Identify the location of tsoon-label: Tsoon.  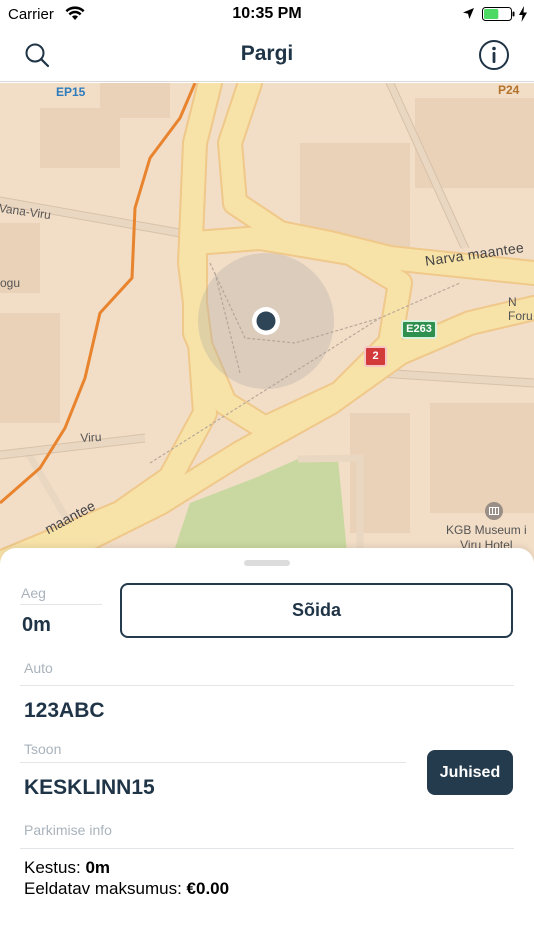
(43, 749).